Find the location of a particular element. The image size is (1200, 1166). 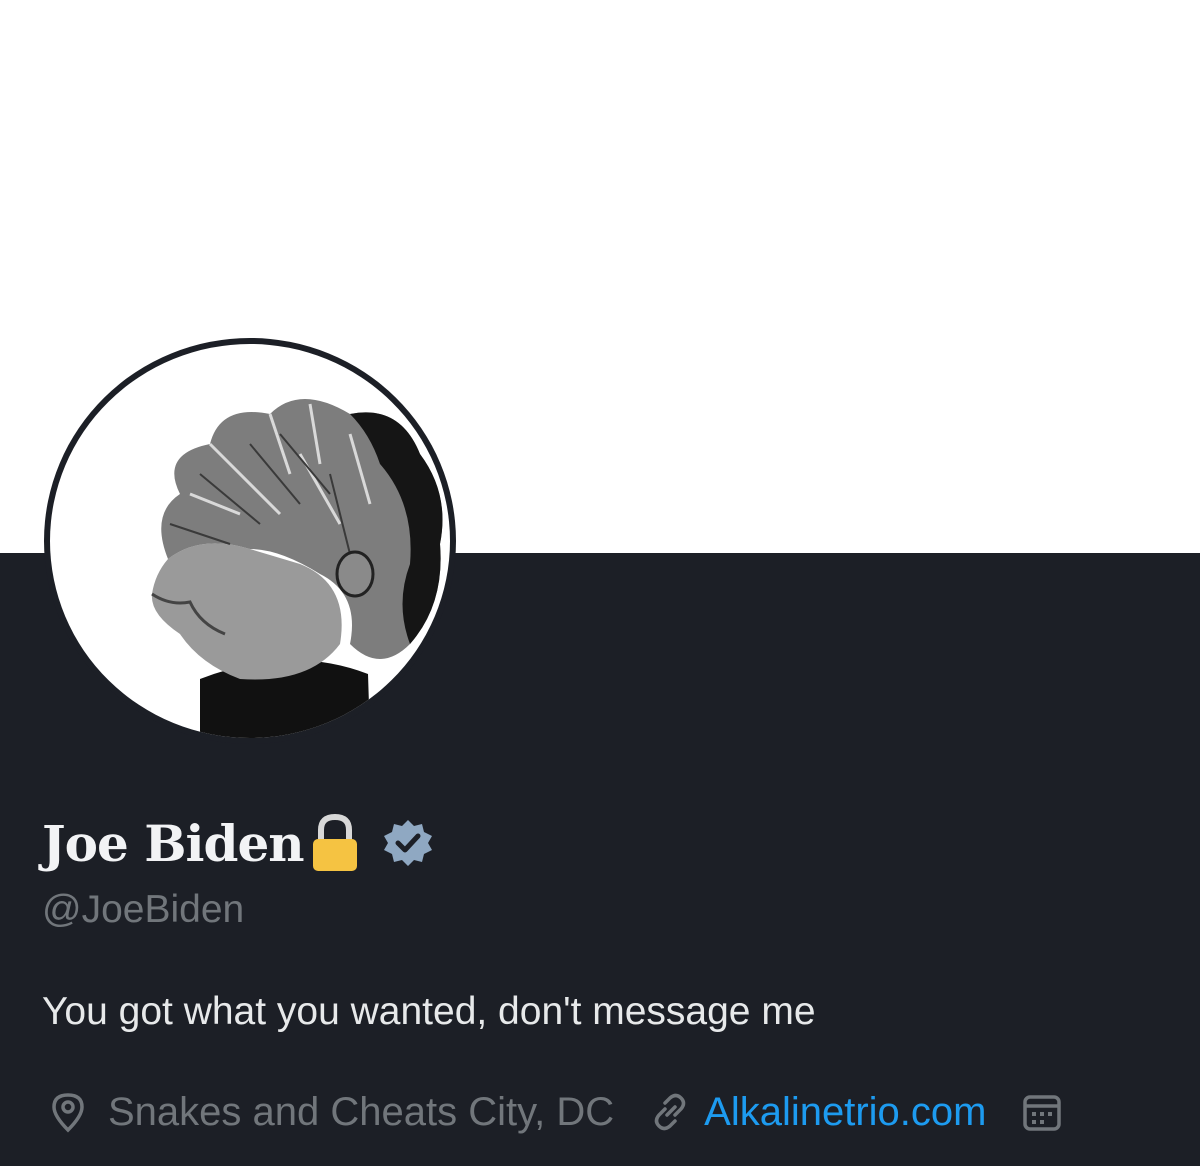

calendar-icon is located at coordinates (1042, 1112).